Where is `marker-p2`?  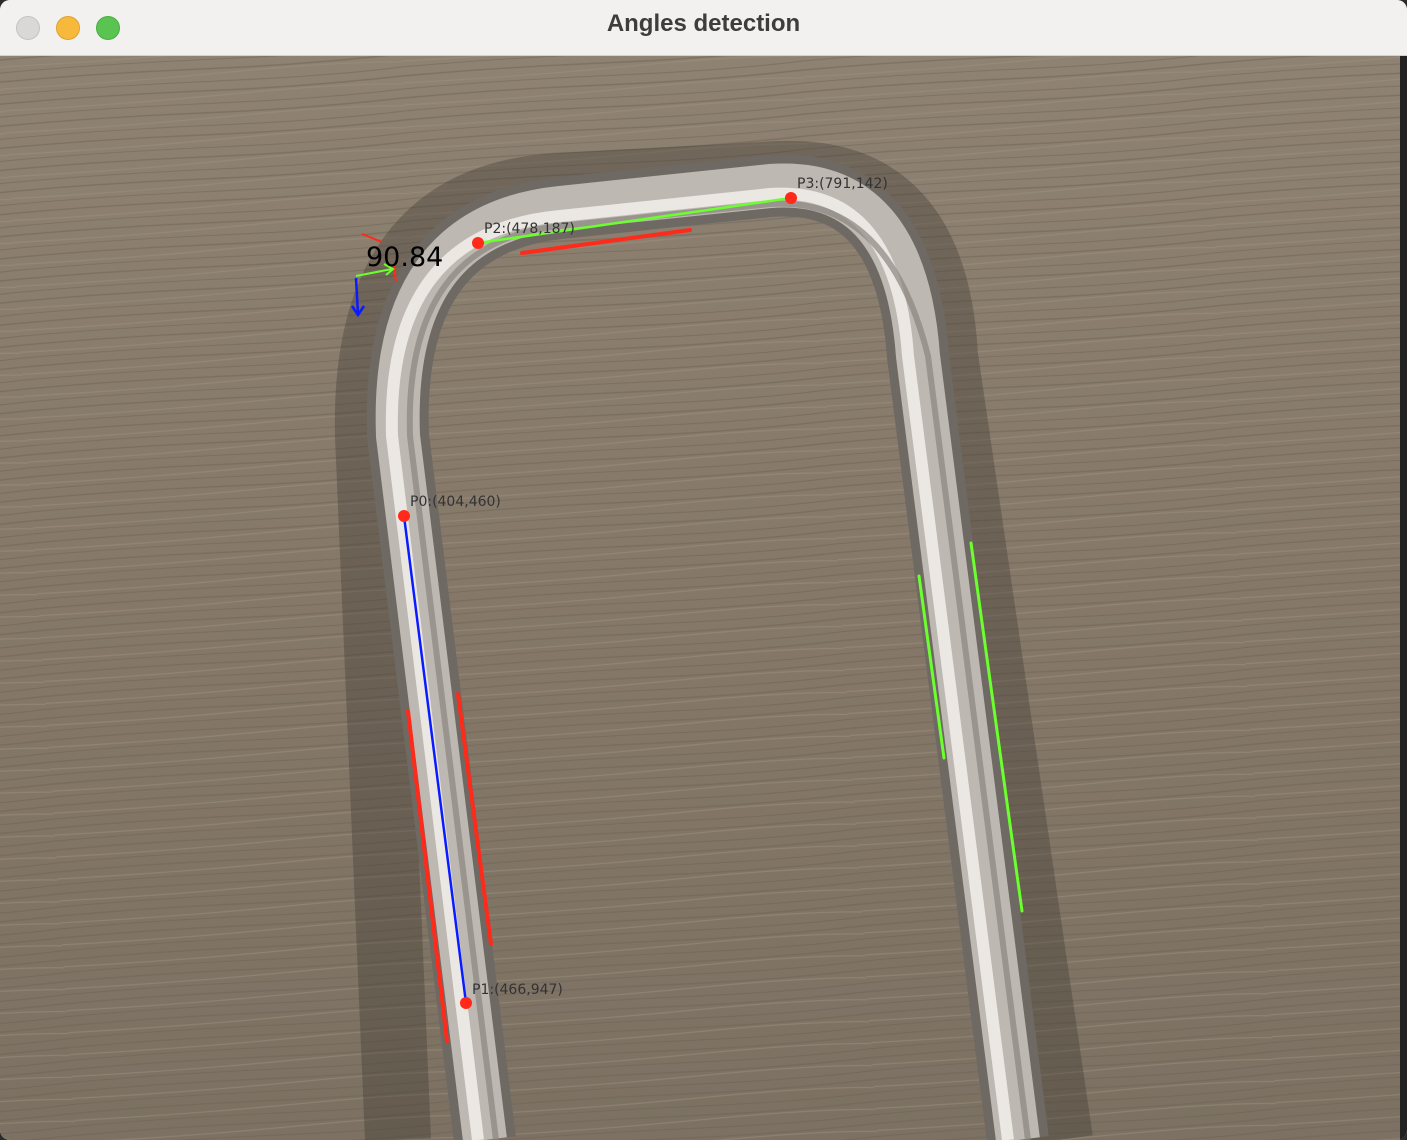 marker-p2 is located at coordinates (478, 243).